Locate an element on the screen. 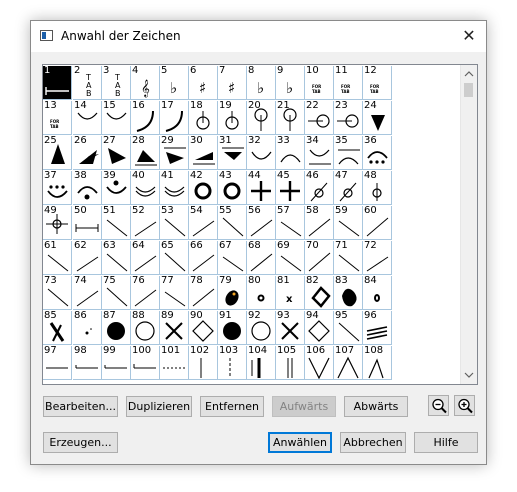 The width and height of the screenshot is (517, 492). symbol-cell-96: 96 is located at coordinates (377, 328).